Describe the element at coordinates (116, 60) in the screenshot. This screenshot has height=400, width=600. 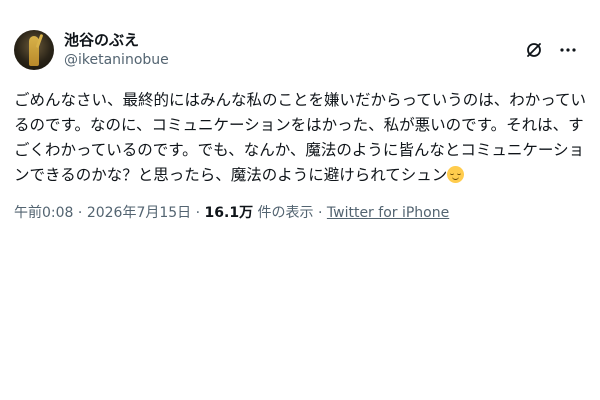
I see `user-handle: @iketaninobue` at that location.